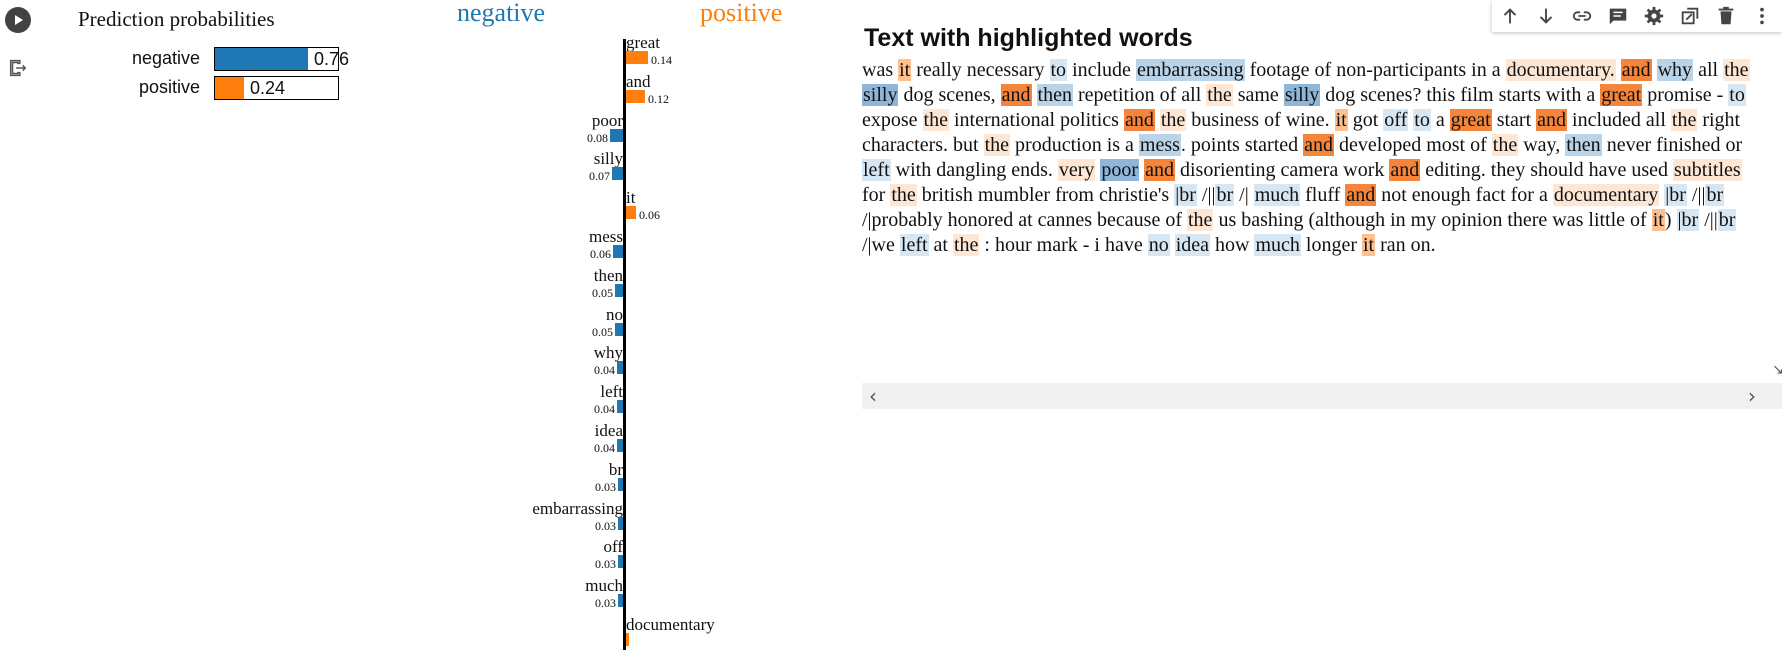 This screenshot has height=655, width=1782. Describe the element at coordinates (631, 198) in the screenshot. I see `feature-word: it` at that location.